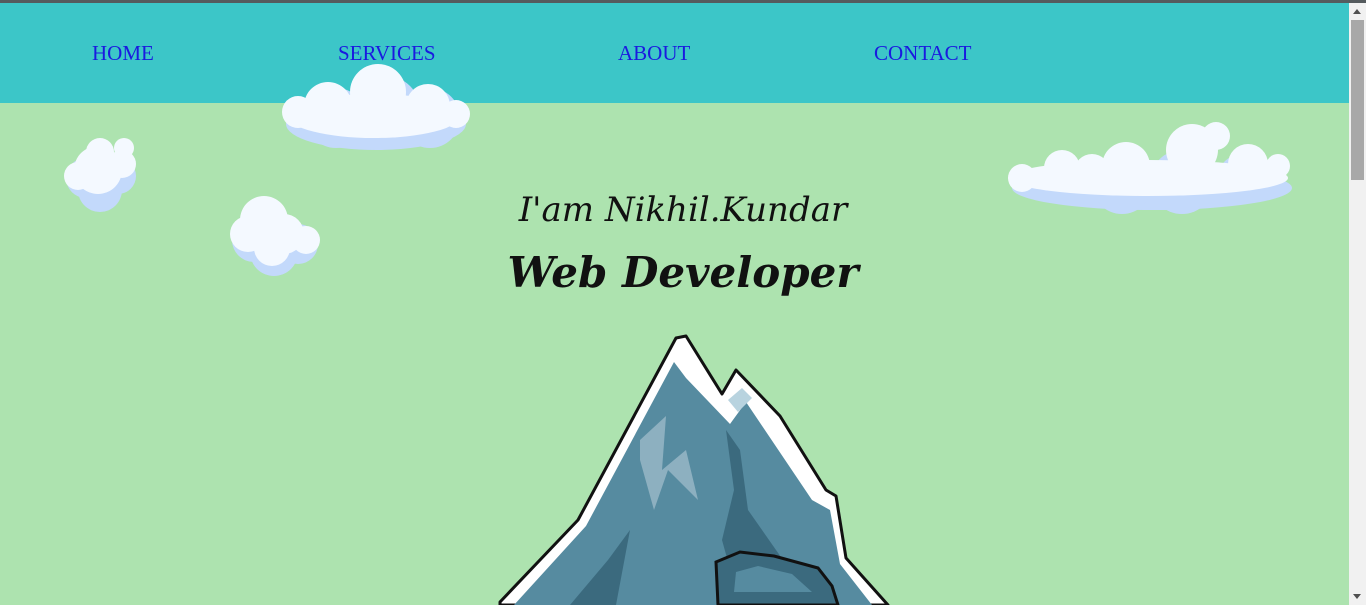 Image resolution: width=1366 pixels, height=605 pixels. What do you see at coordinates (1357, 11) in the screenshot?
I see `scroll-up-arrow-icon` at bounding box center [1357, 11].